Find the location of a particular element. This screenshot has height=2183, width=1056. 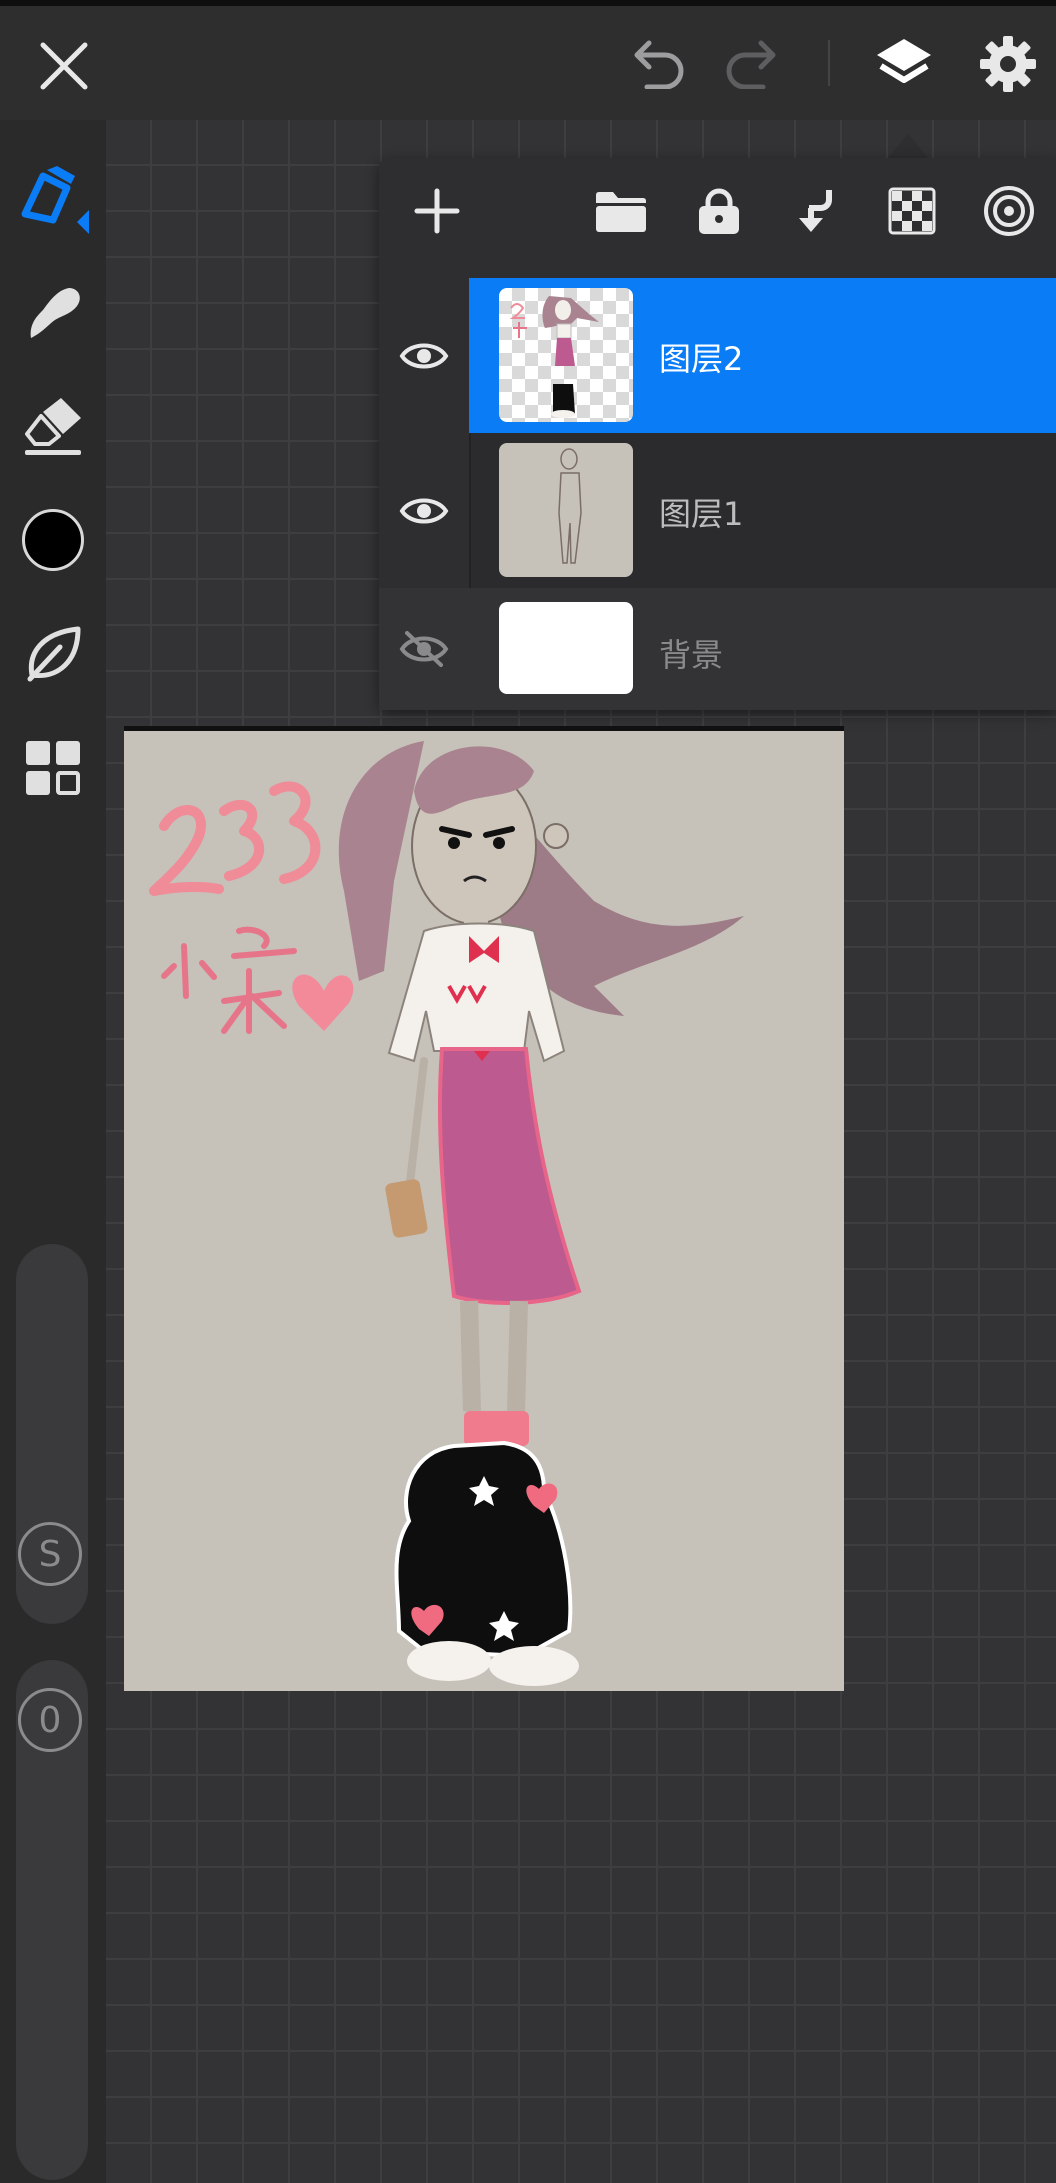

gallery-button is located at coordinates (53, 768).